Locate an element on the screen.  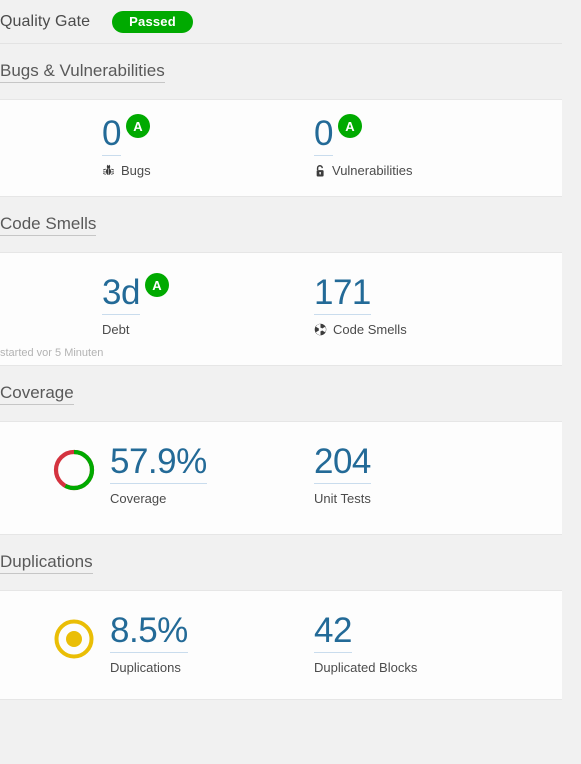
measure-vulnerabilities: 0 A Vulnerabilities is located at coordinates (363, 146).